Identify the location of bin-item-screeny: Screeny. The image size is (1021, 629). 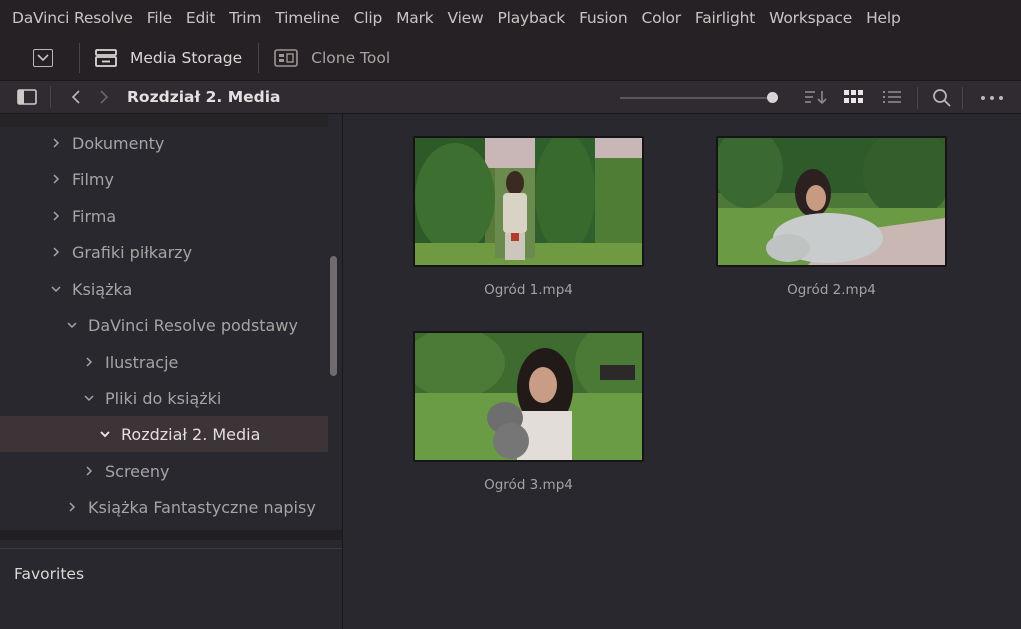
(164, 471).